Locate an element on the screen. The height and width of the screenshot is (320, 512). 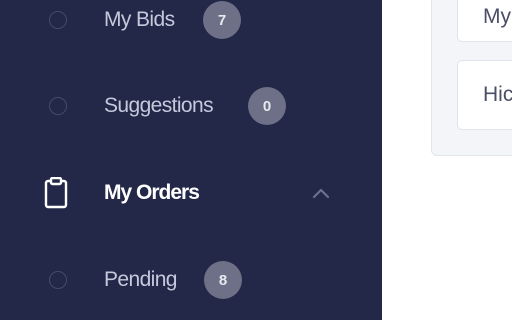
panel-field: Hic is located at coordinates (484, 95).